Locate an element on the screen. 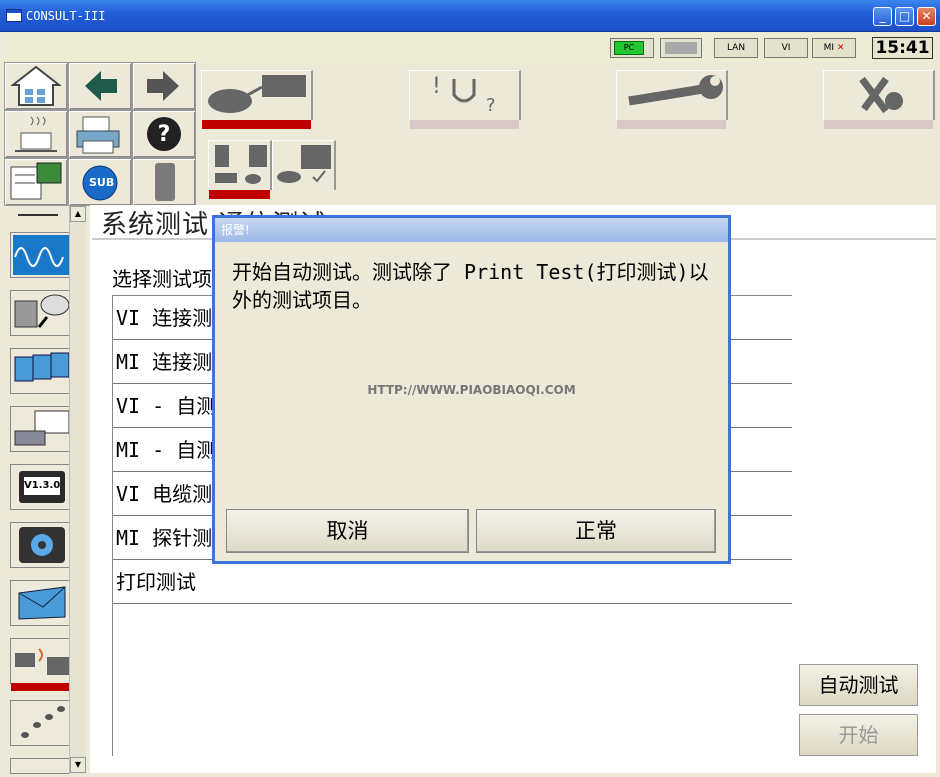 Image resolution: width=940 pixels, height=777 pixels. pc-icon: PC is located at coordinates (629, 48).